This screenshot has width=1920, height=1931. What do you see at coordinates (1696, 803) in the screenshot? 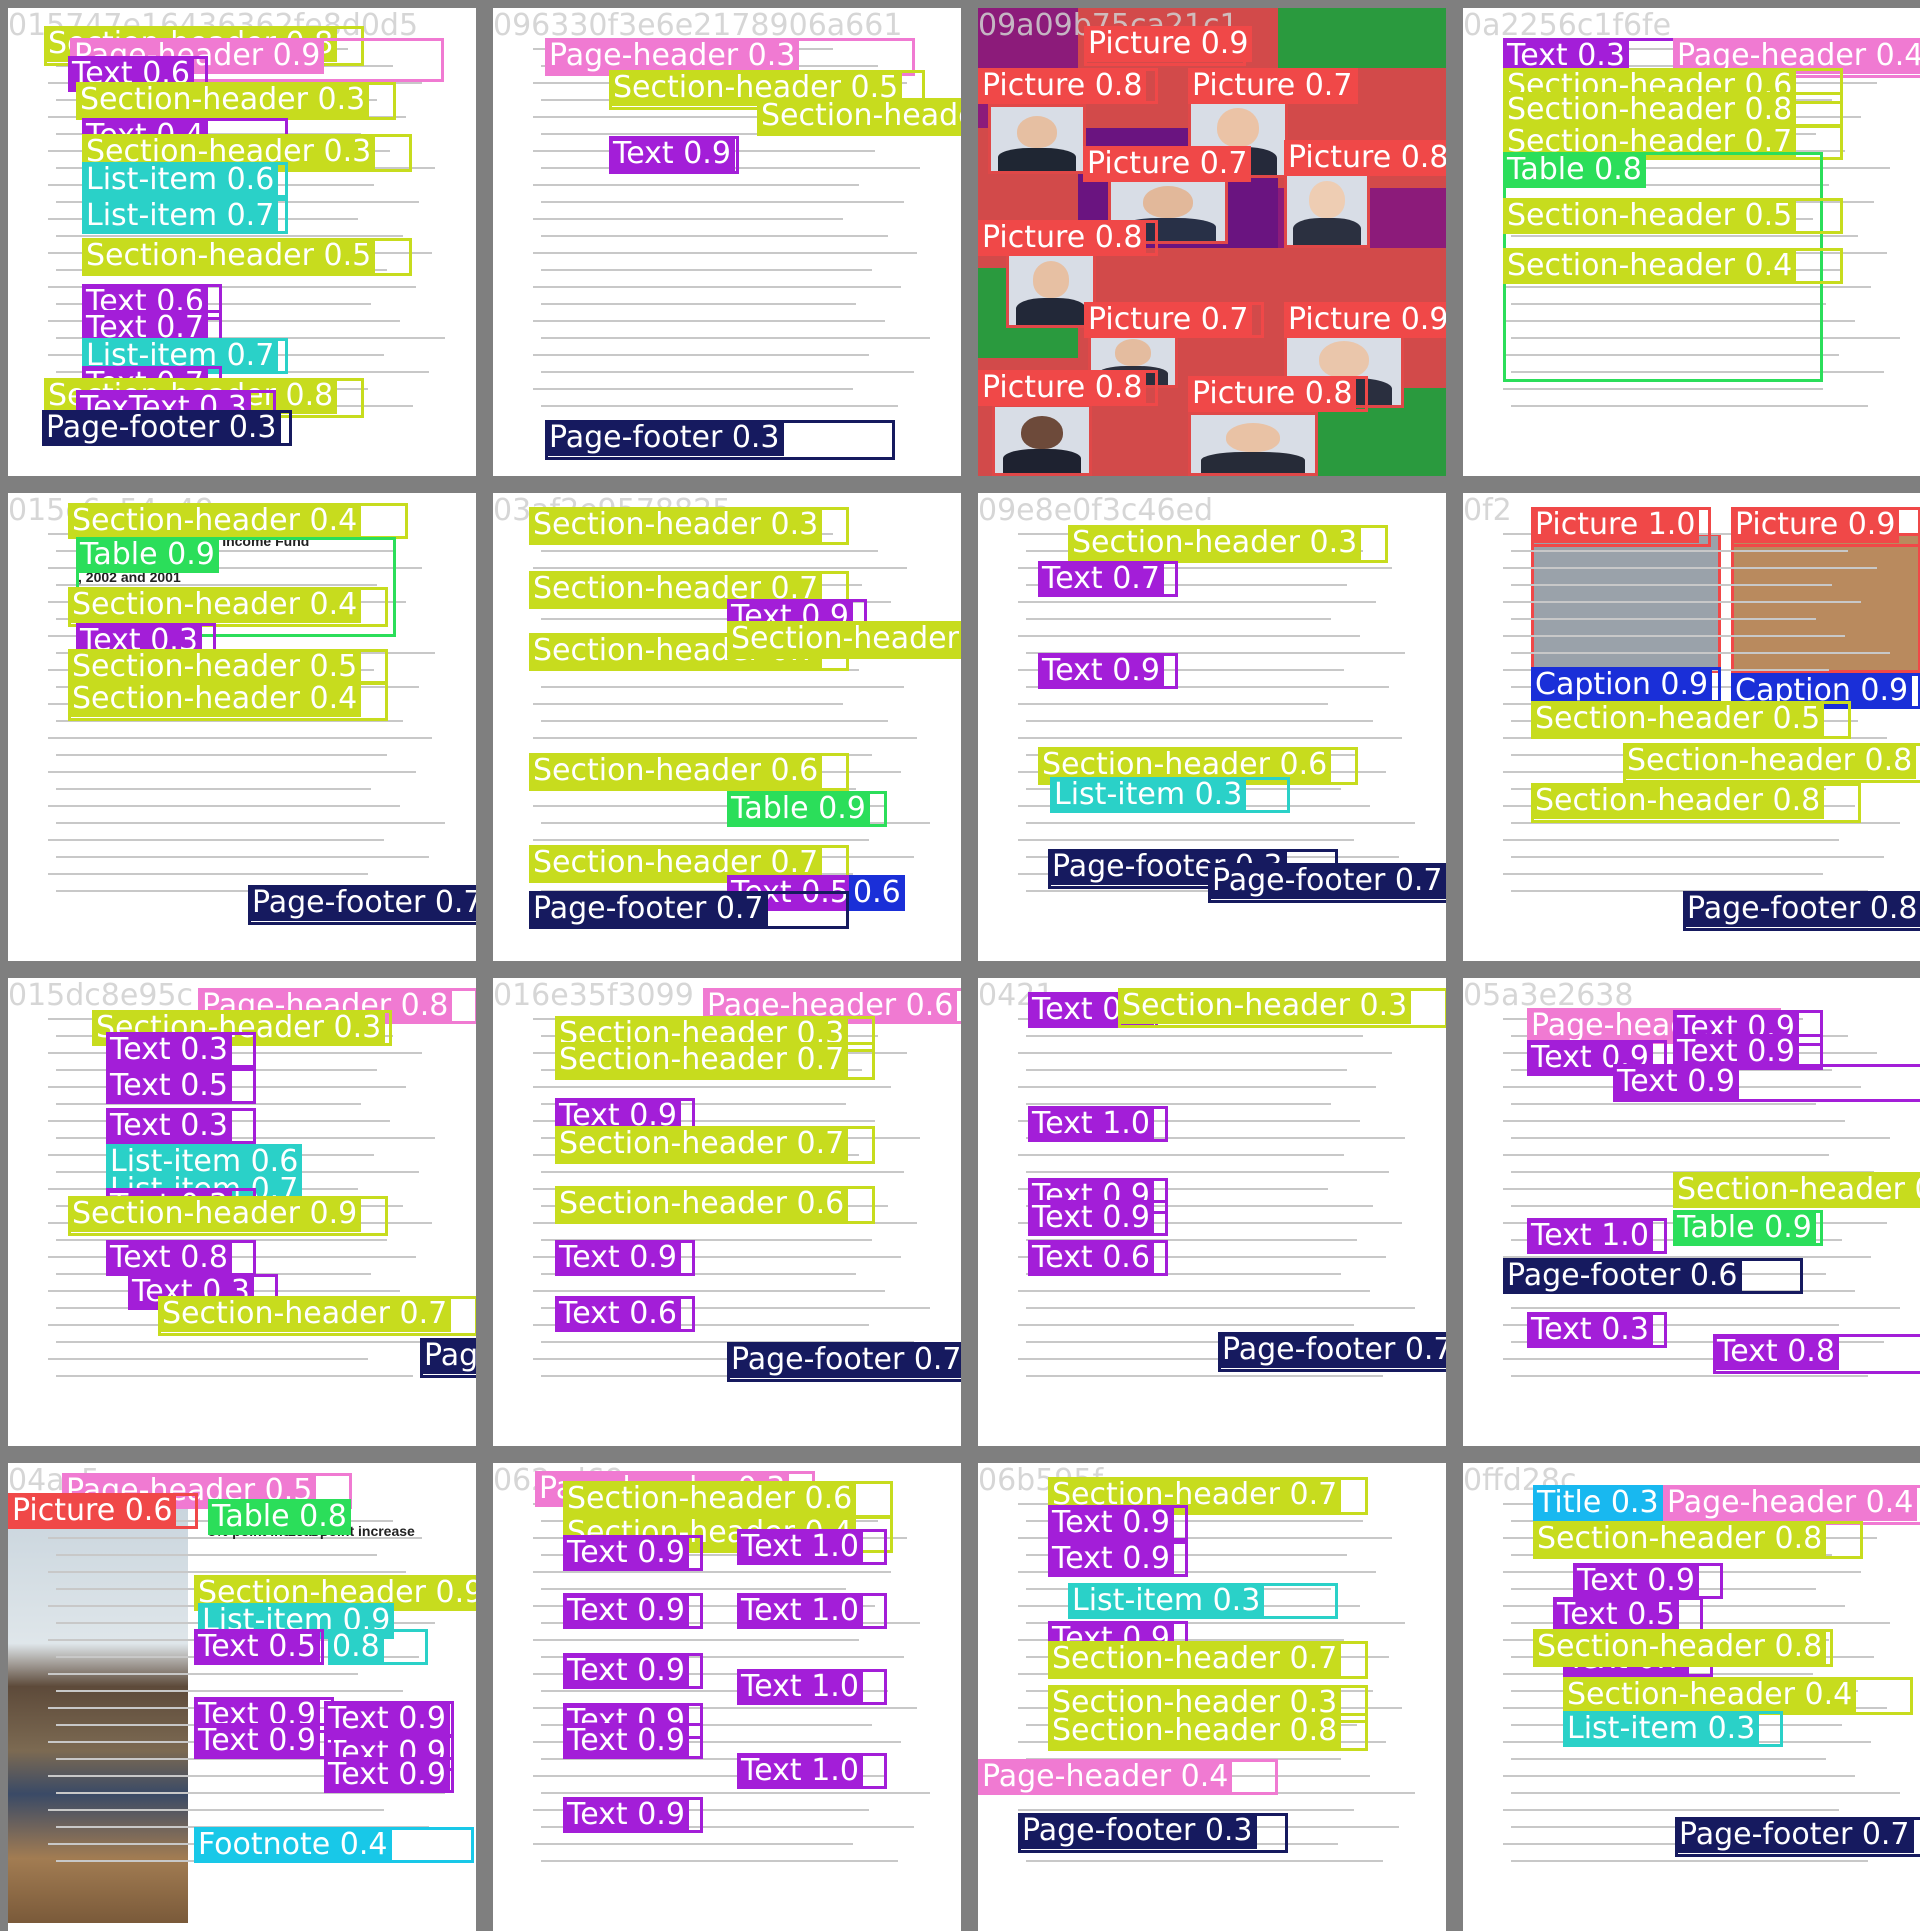
I see `detection-box-section-header: Section-header 0.8` at bounding box center [1696, 803].